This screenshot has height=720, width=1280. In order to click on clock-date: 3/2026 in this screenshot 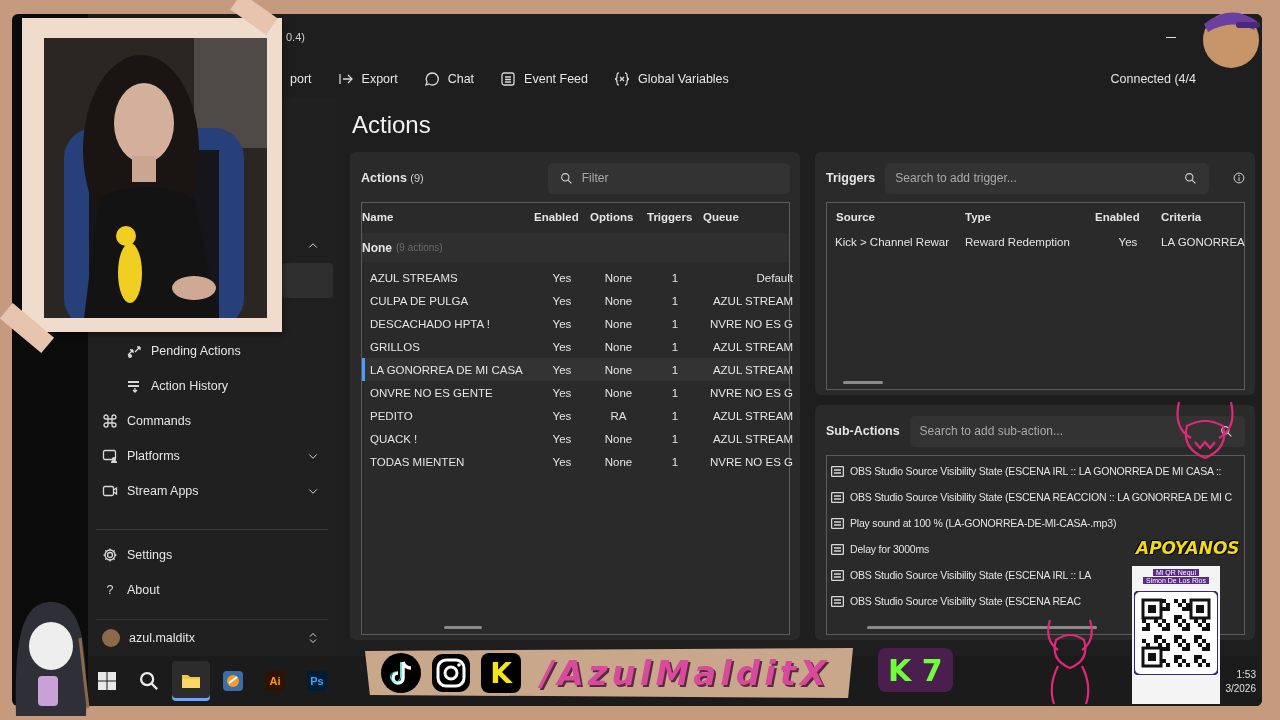, I will do `click(1240, 688)`.